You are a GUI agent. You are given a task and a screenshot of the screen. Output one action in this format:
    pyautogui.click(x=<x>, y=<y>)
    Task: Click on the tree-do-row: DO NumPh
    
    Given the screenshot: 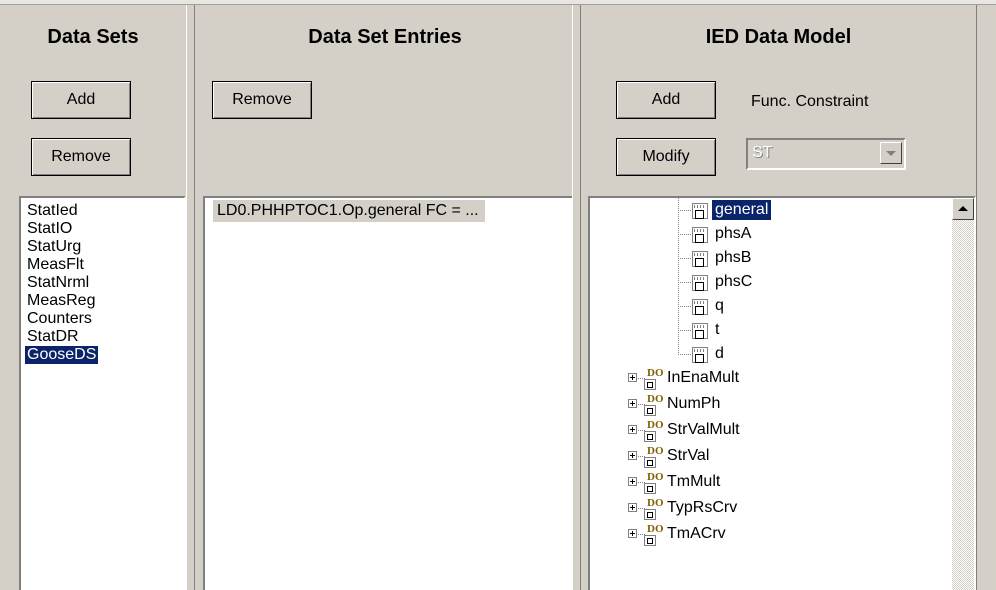 What is the action you would take?
    pyautogui.click(x=770, y=404)
    